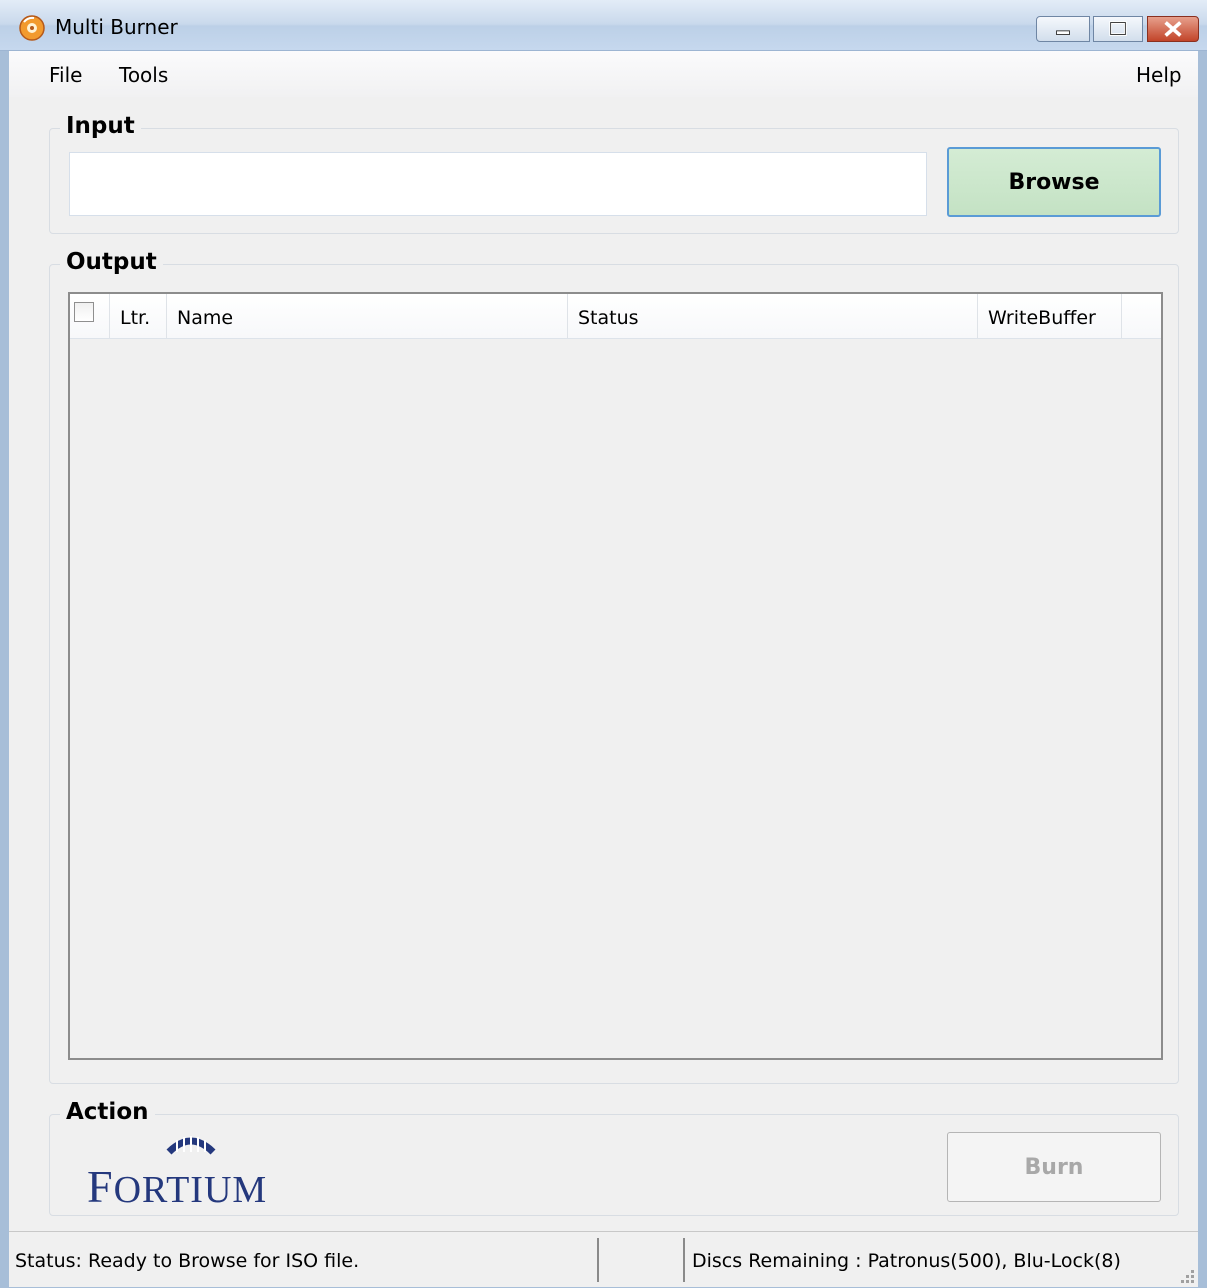 This screenshot has width=1207, height=1288. I want to click on burn-button: Burn, so click(1054, 1167).